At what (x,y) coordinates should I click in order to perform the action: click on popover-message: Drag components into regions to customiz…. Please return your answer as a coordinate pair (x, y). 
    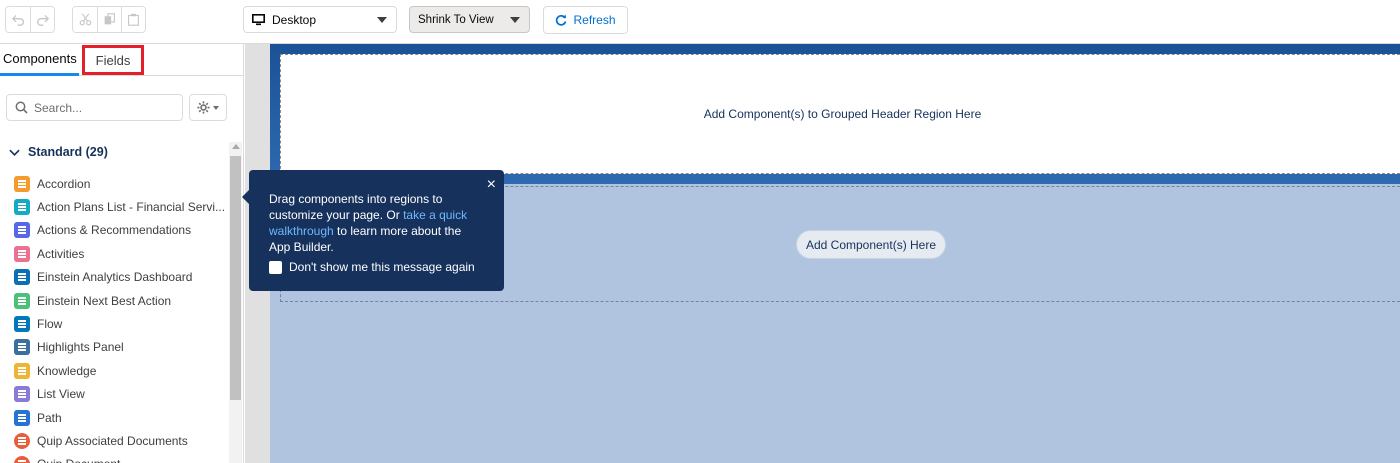
    Looking at the image, I should click on (376, 223).